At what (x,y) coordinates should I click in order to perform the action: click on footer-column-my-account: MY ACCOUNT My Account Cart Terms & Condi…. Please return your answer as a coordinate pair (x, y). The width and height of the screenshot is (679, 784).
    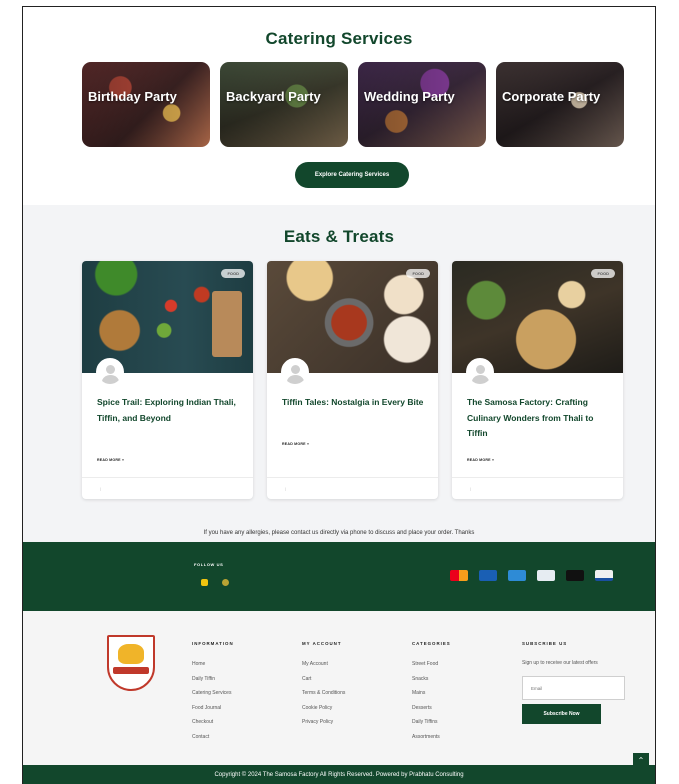
    Looking at the image, I should click on (323, 685).